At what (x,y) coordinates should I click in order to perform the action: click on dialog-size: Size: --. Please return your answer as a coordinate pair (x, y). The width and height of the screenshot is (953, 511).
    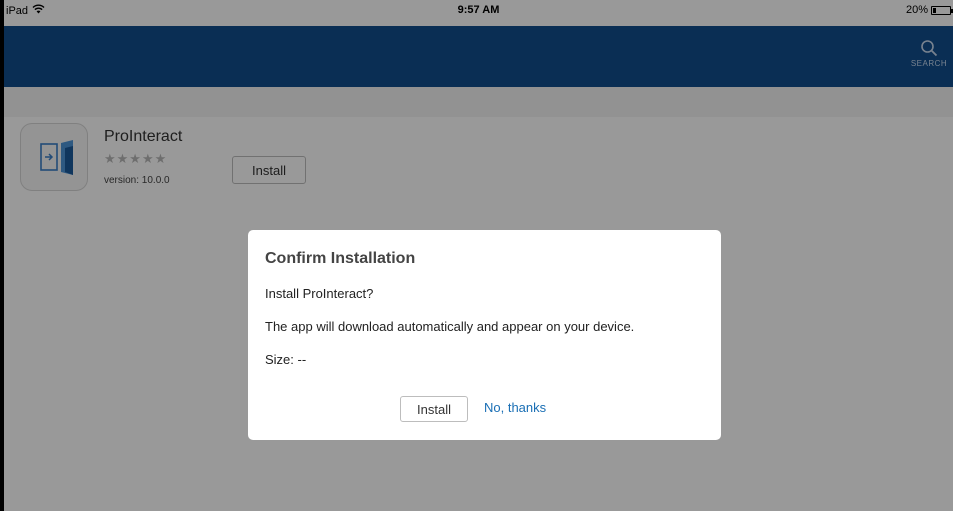
    Looking at the image, I should click on (286, 359).